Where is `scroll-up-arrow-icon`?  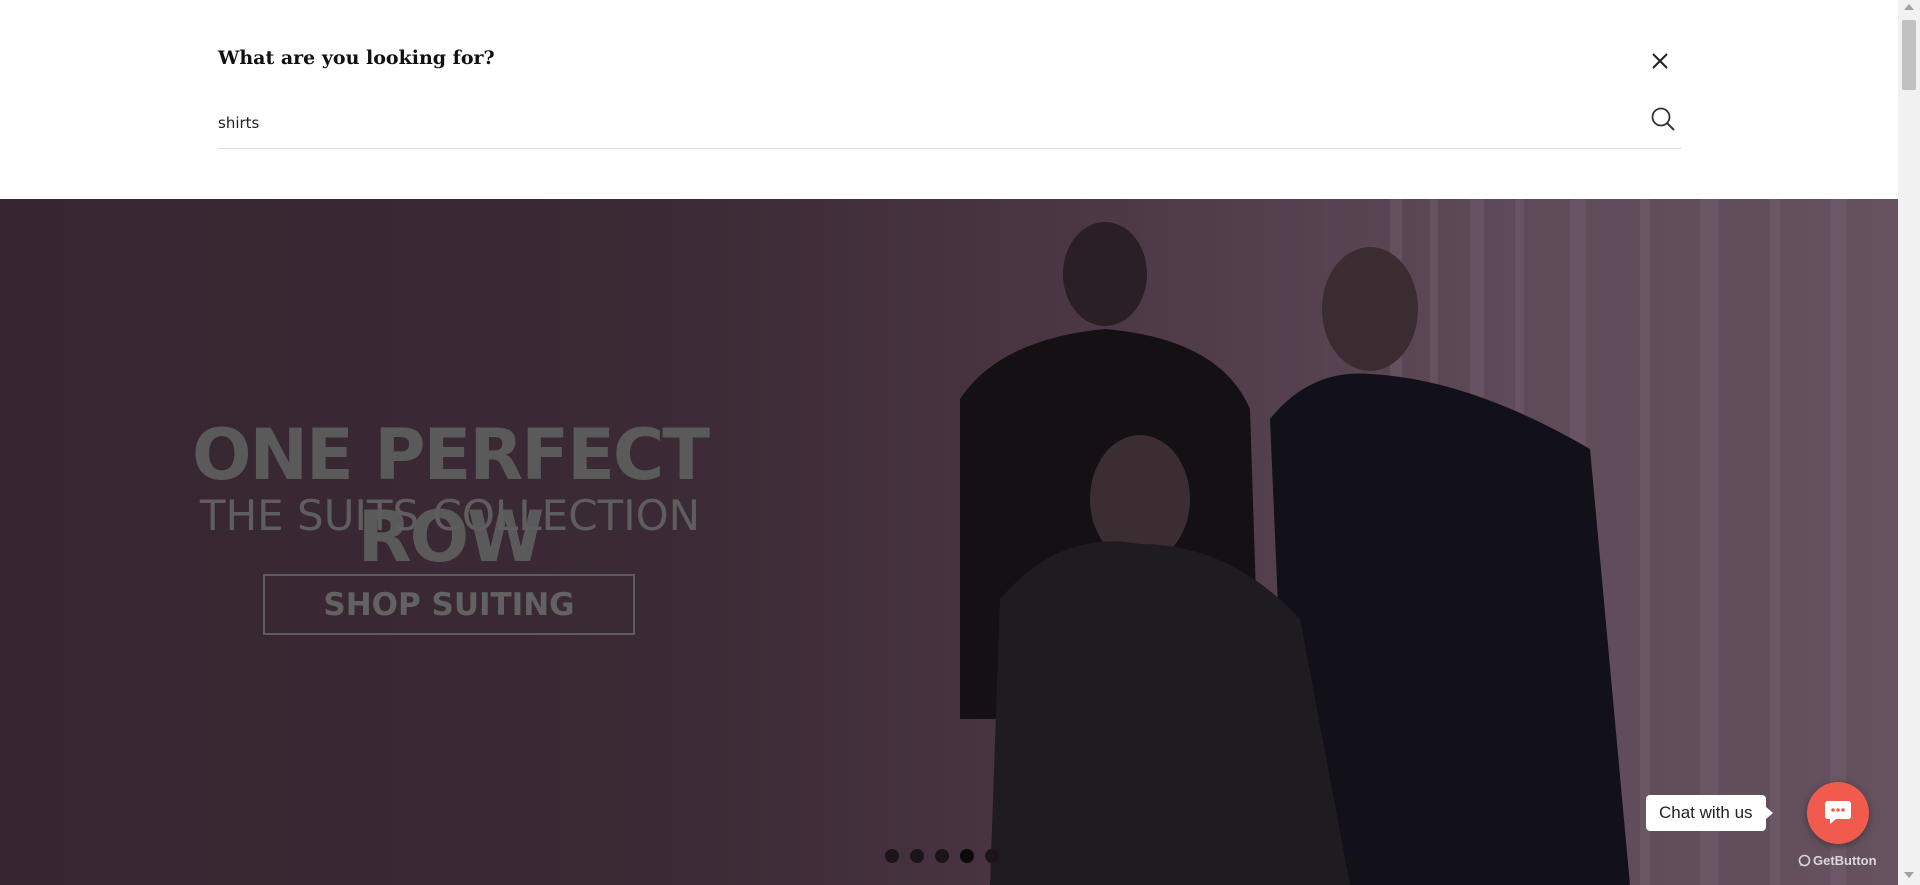
scroll-up-arrow-icon is located at coordinates (1909, 7).